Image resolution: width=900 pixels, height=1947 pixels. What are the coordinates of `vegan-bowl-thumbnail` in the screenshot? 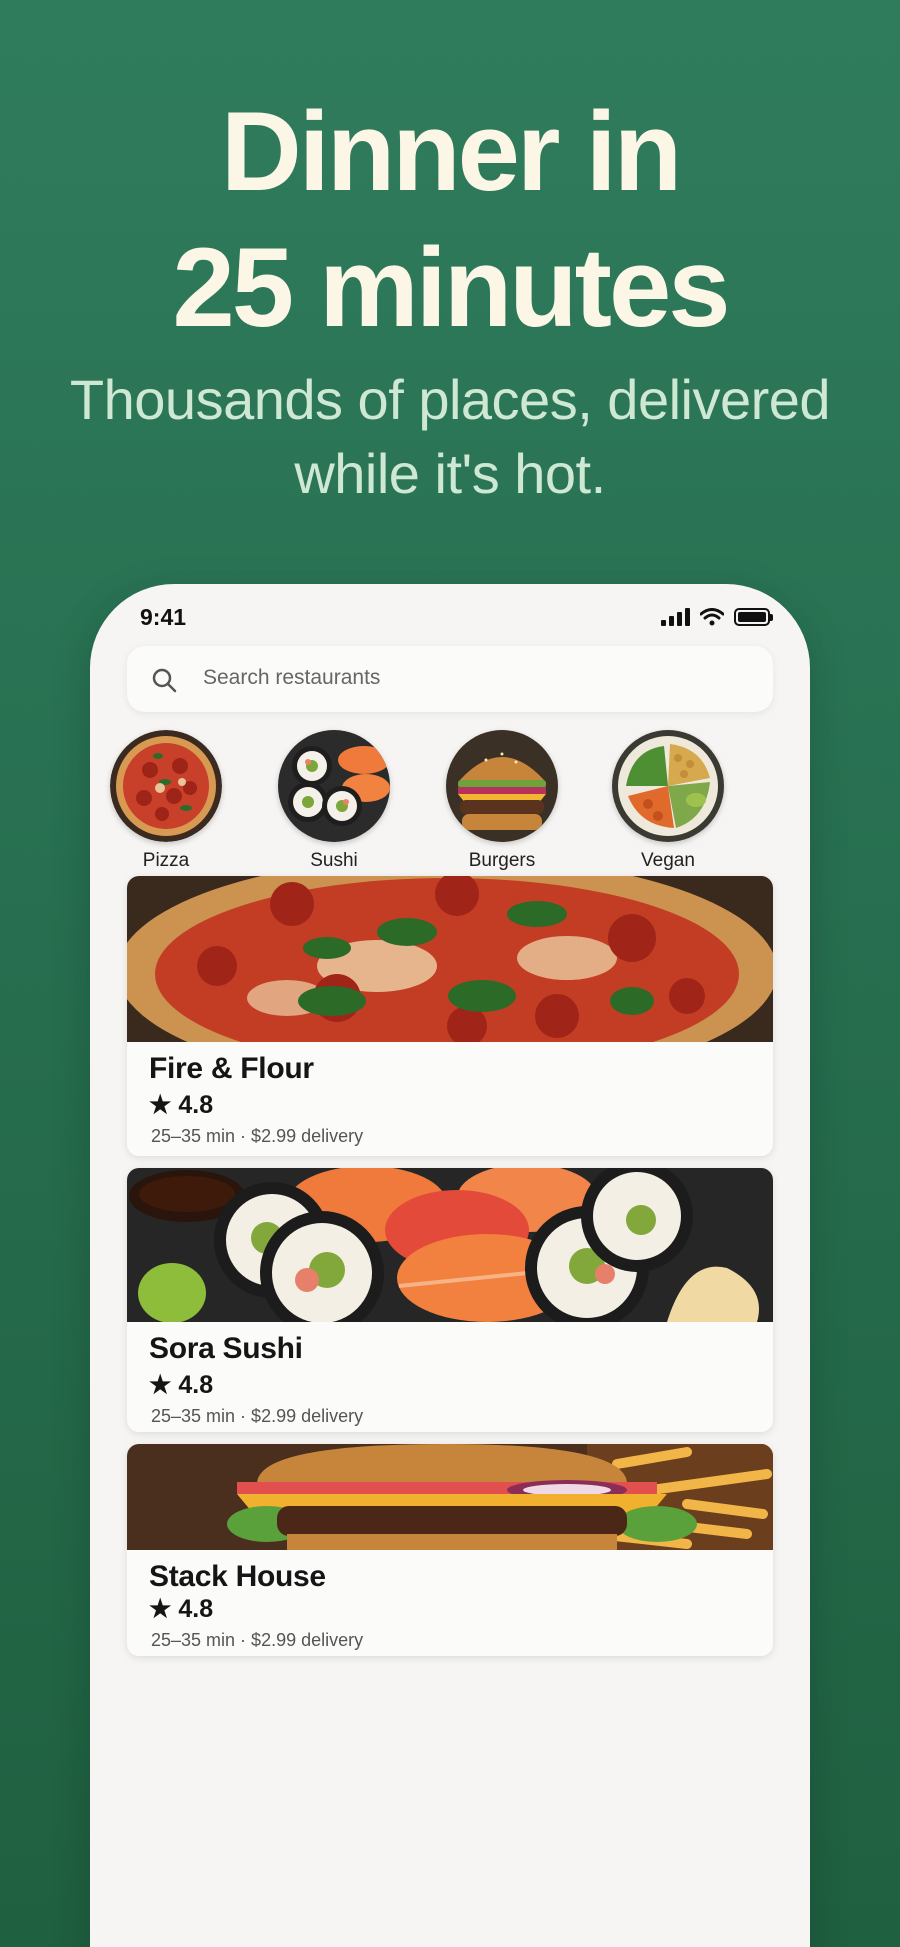 It's located at (668, 786).